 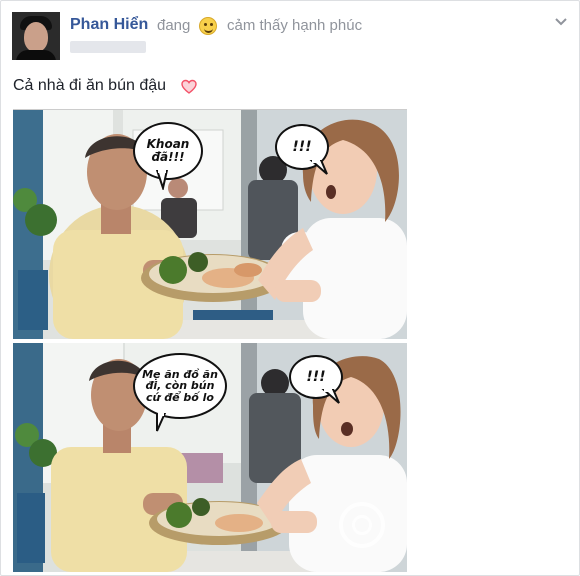 I want to click on chevron-down-icon, so click(x=561, y=23).